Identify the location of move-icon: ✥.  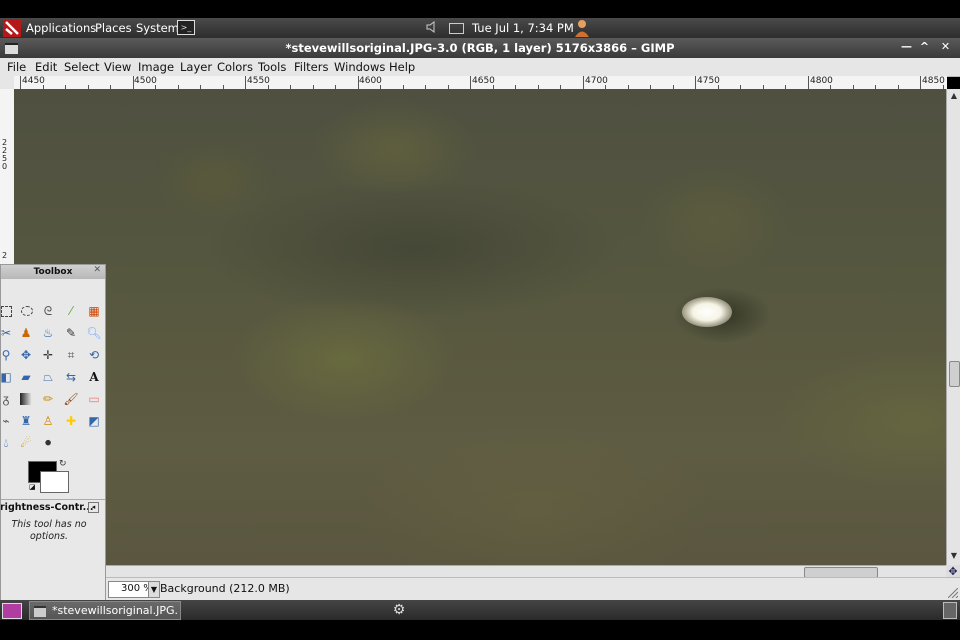
(26, 355).